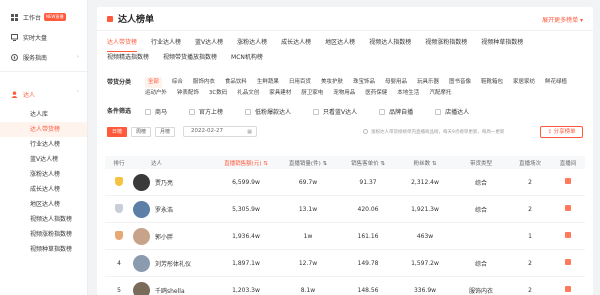  What do you see at coordinates (43, 174) in the screenshot?
I see `sidebar-item-4: 涨粉达人榜` at bounding box center [43, 174].